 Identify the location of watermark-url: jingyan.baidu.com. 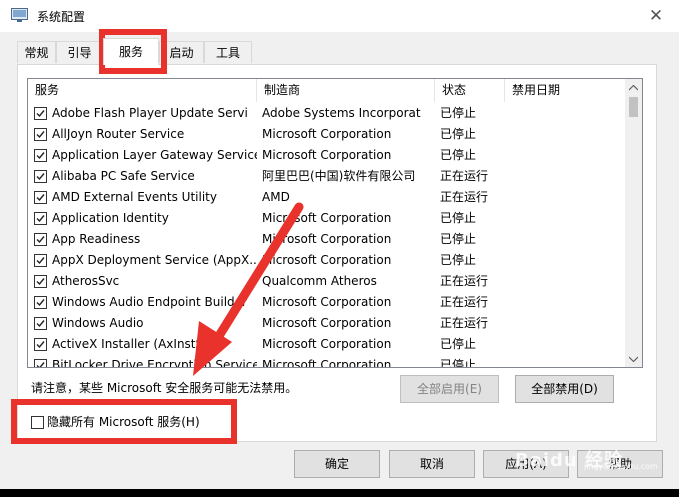
(621, 466).